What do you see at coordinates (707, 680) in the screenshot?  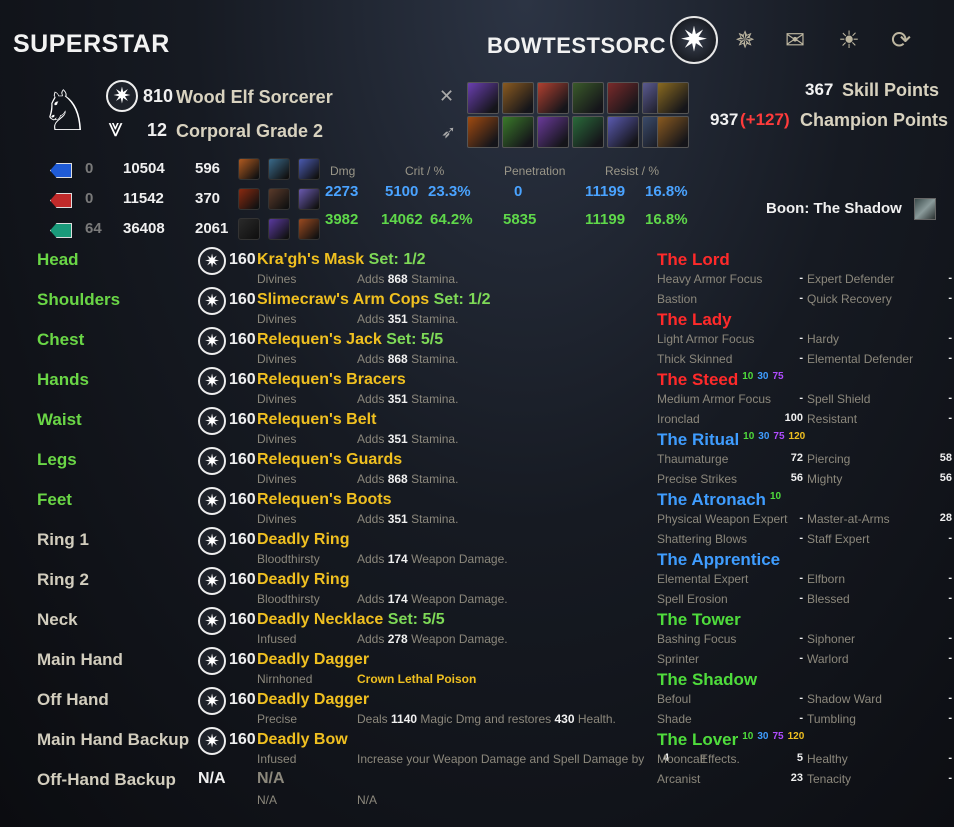 I see `constellation-the-shadow: The Shadow` at bounding box center [707, 680].